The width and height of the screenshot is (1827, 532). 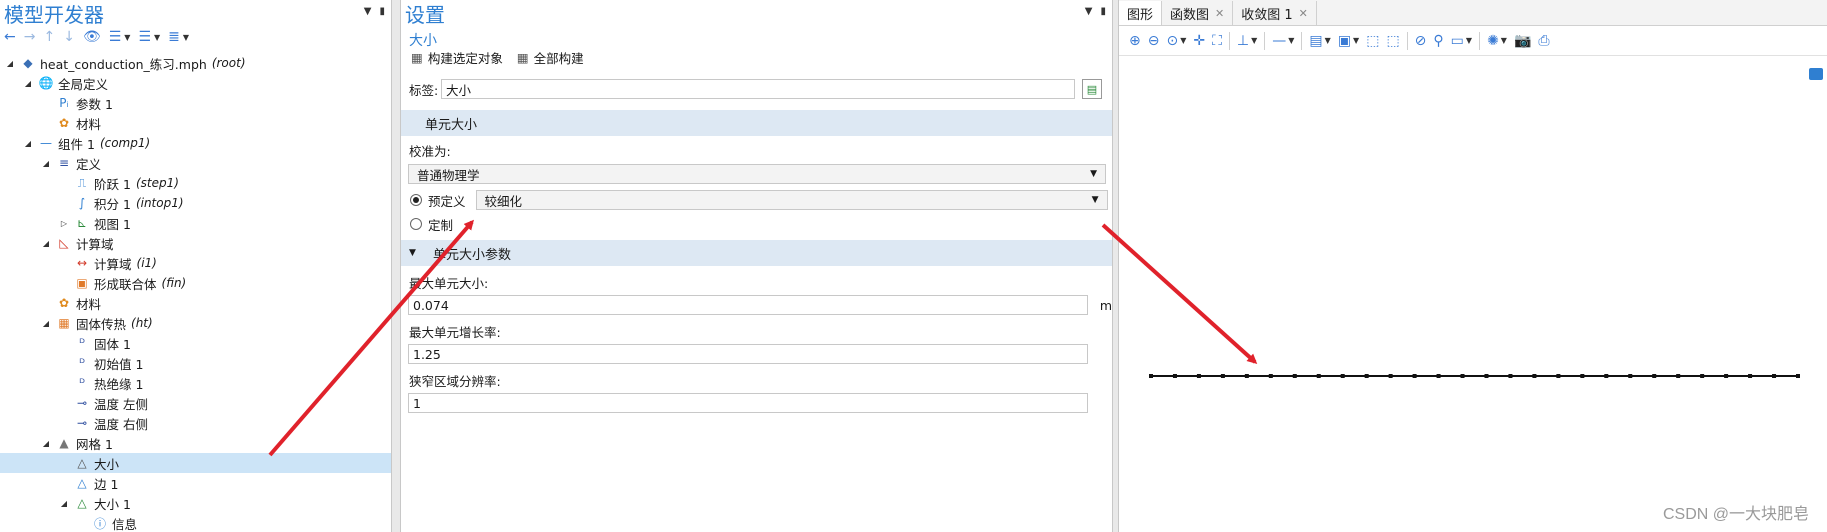 I want to click on show-icon: 👁, so click(x=92, y=37).